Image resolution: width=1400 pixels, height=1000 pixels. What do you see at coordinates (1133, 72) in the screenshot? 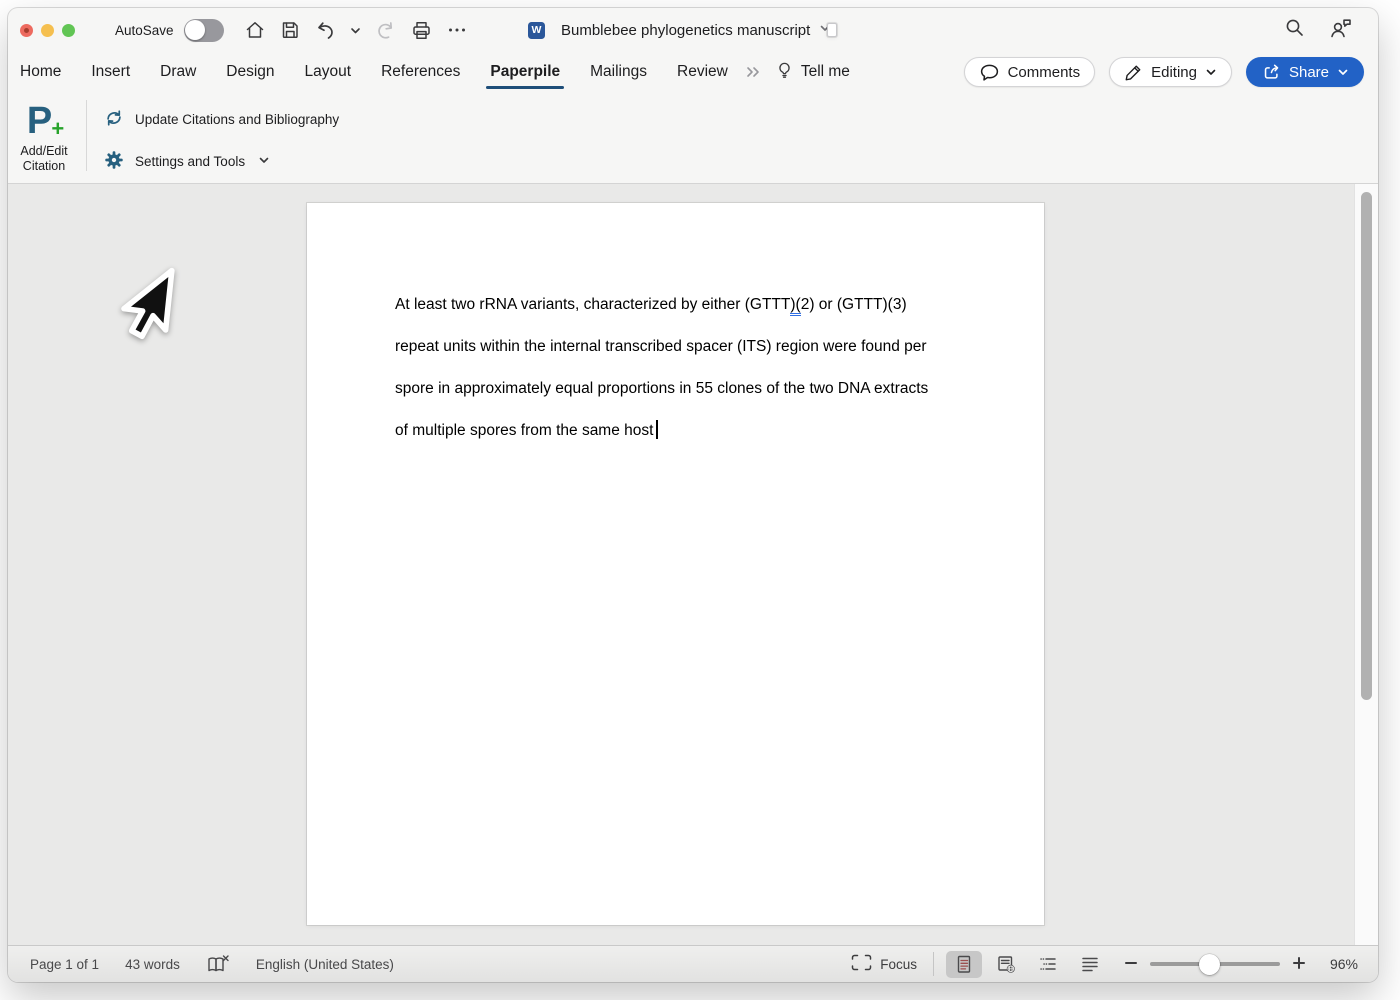
I see `pencil-icon` at bounding box center [1133, 72].